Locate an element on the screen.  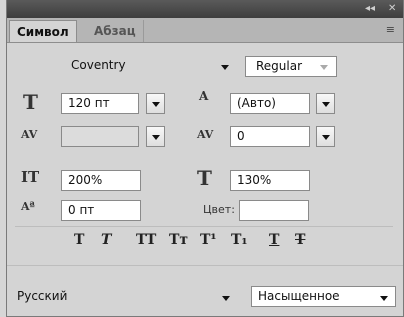
font-family-select: Coventry is located at coordinates (148, 66).